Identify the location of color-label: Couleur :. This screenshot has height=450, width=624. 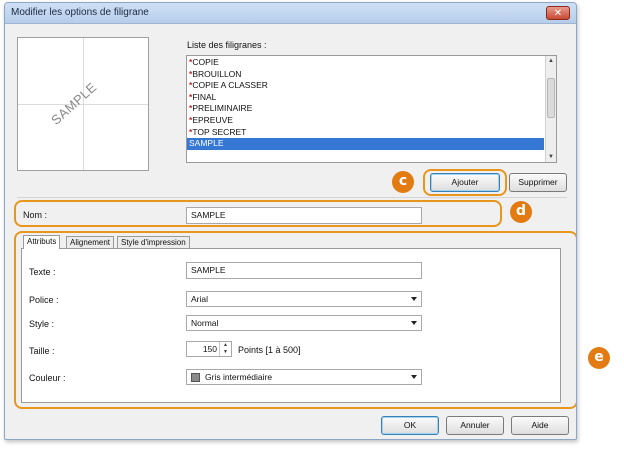
(47, 378).